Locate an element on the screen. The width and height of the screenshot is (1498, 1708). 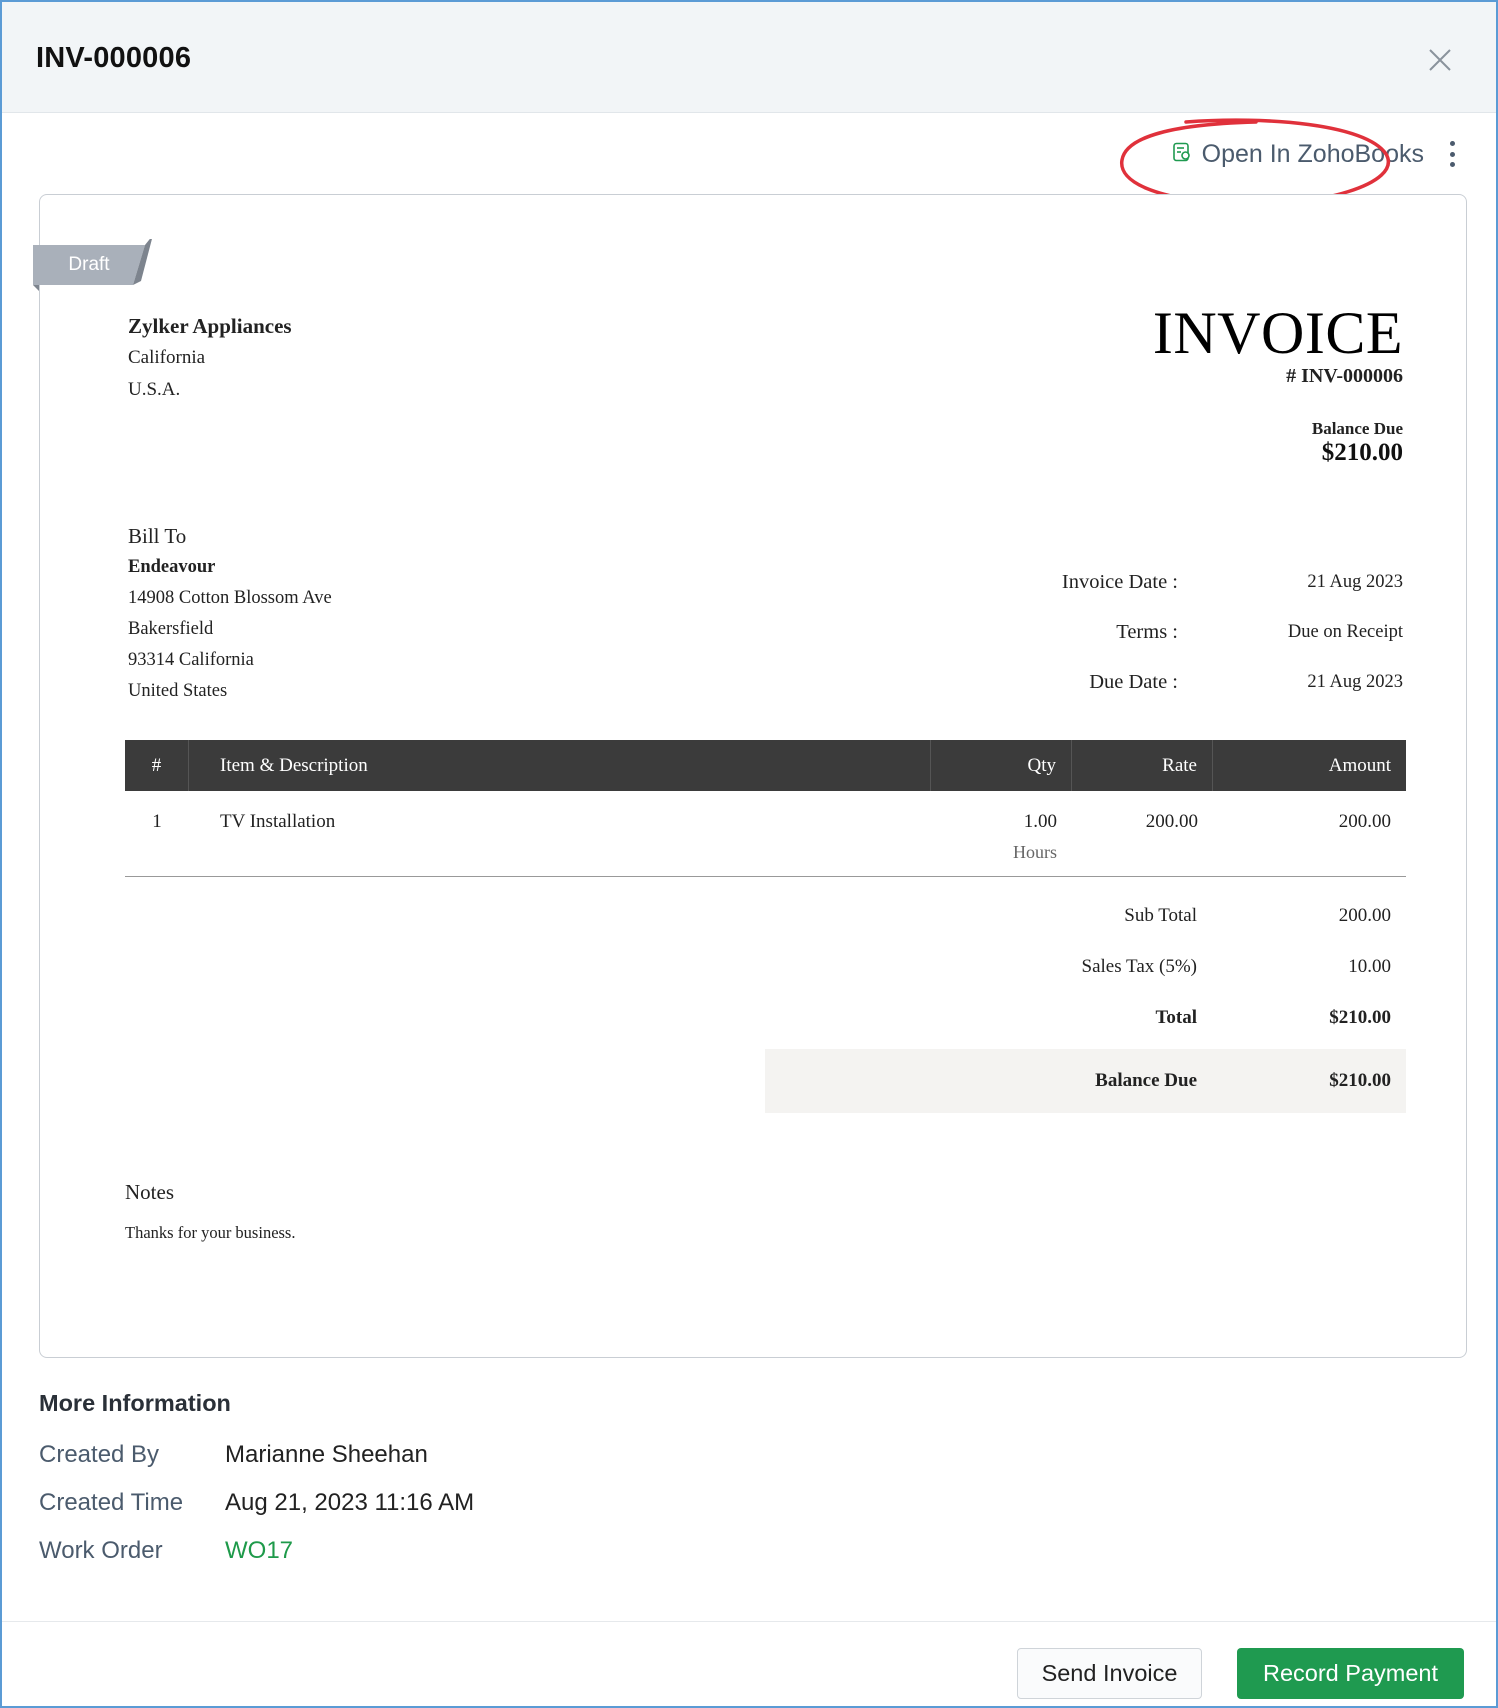
column-header-rate: Rate is located at coordinates (1142, 765).